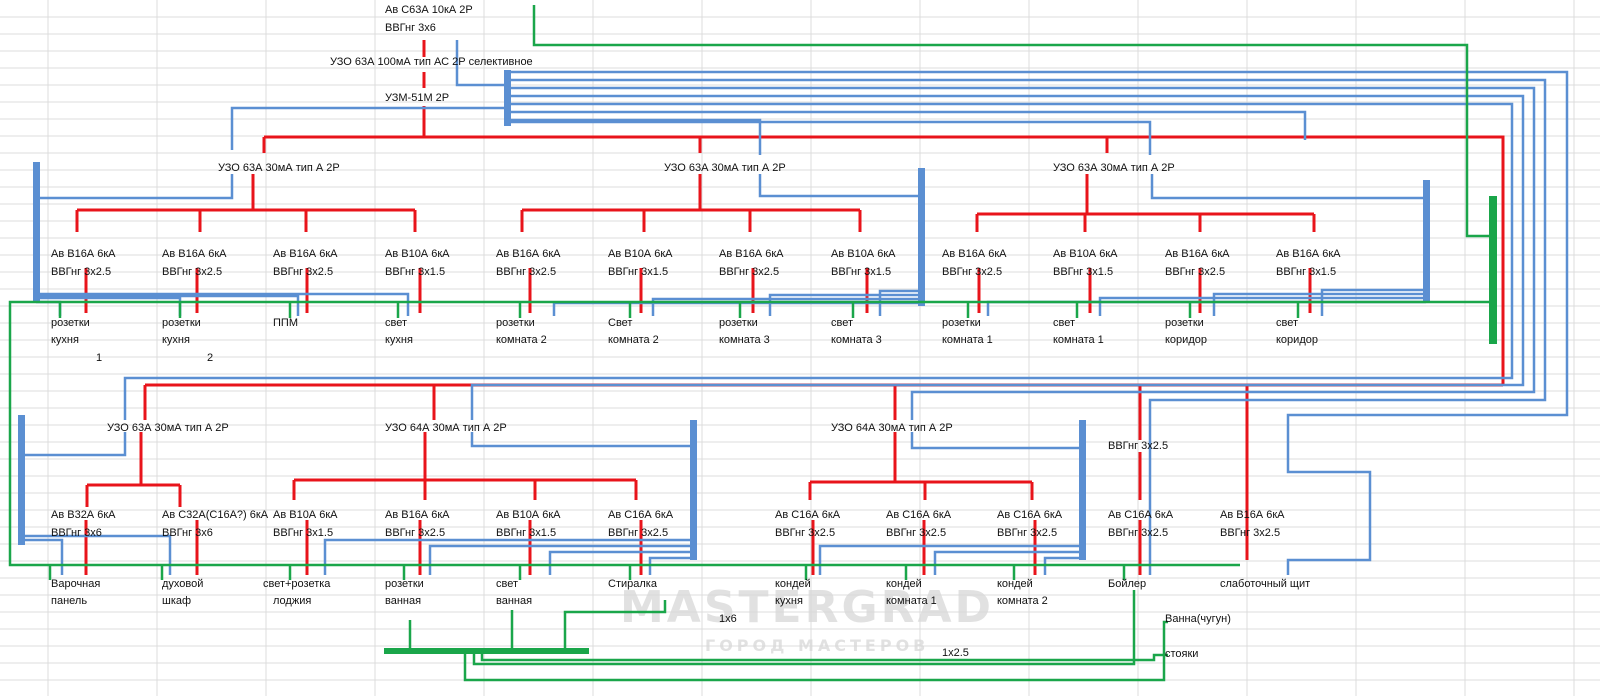  I want to click on main-cable-label: ВВГнг 3х6, so click(410, 28).